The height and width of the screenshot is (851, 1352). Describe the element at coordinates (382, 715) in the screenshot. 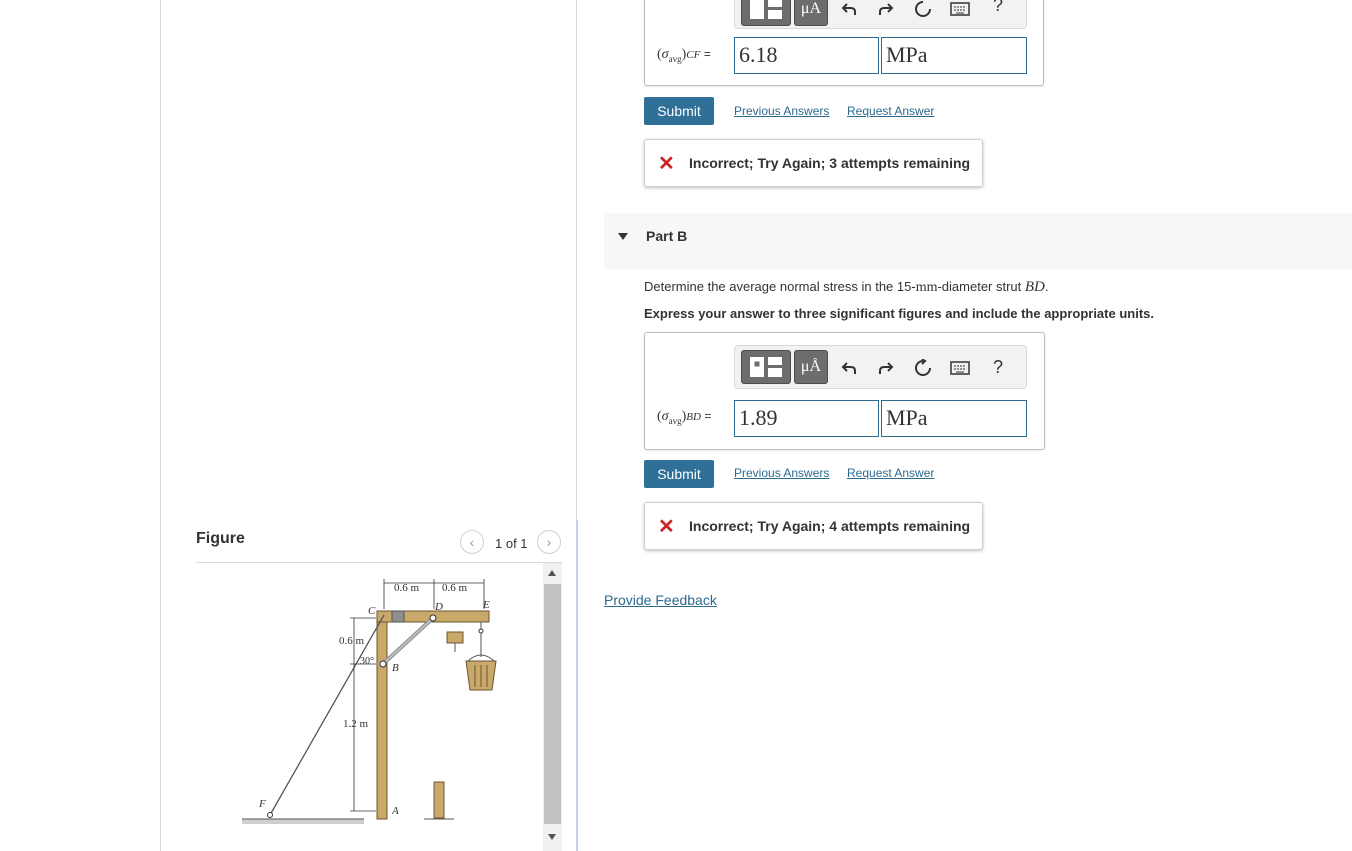

I see `post` at that location.